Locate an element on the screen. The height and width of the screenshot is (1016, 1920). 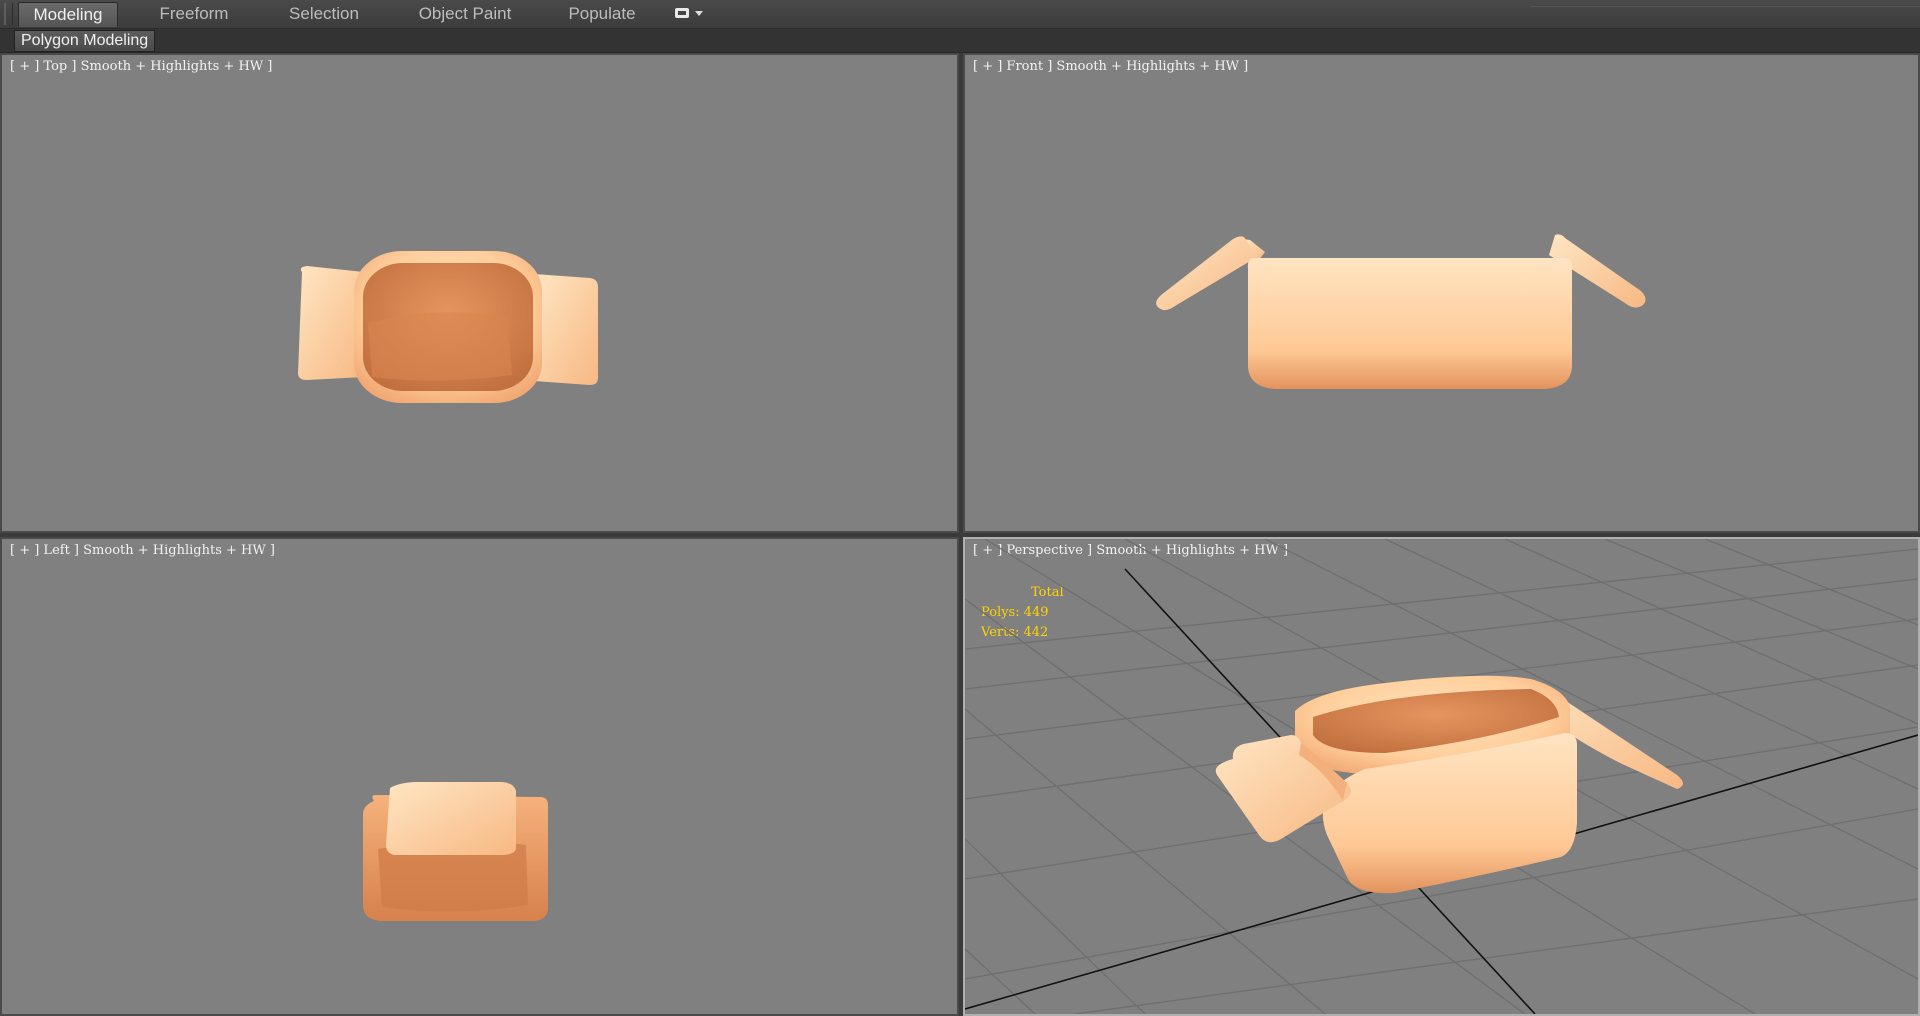
polygon-modeling-panel-button: Polygon Modeling is located at coordinates (85, 41).